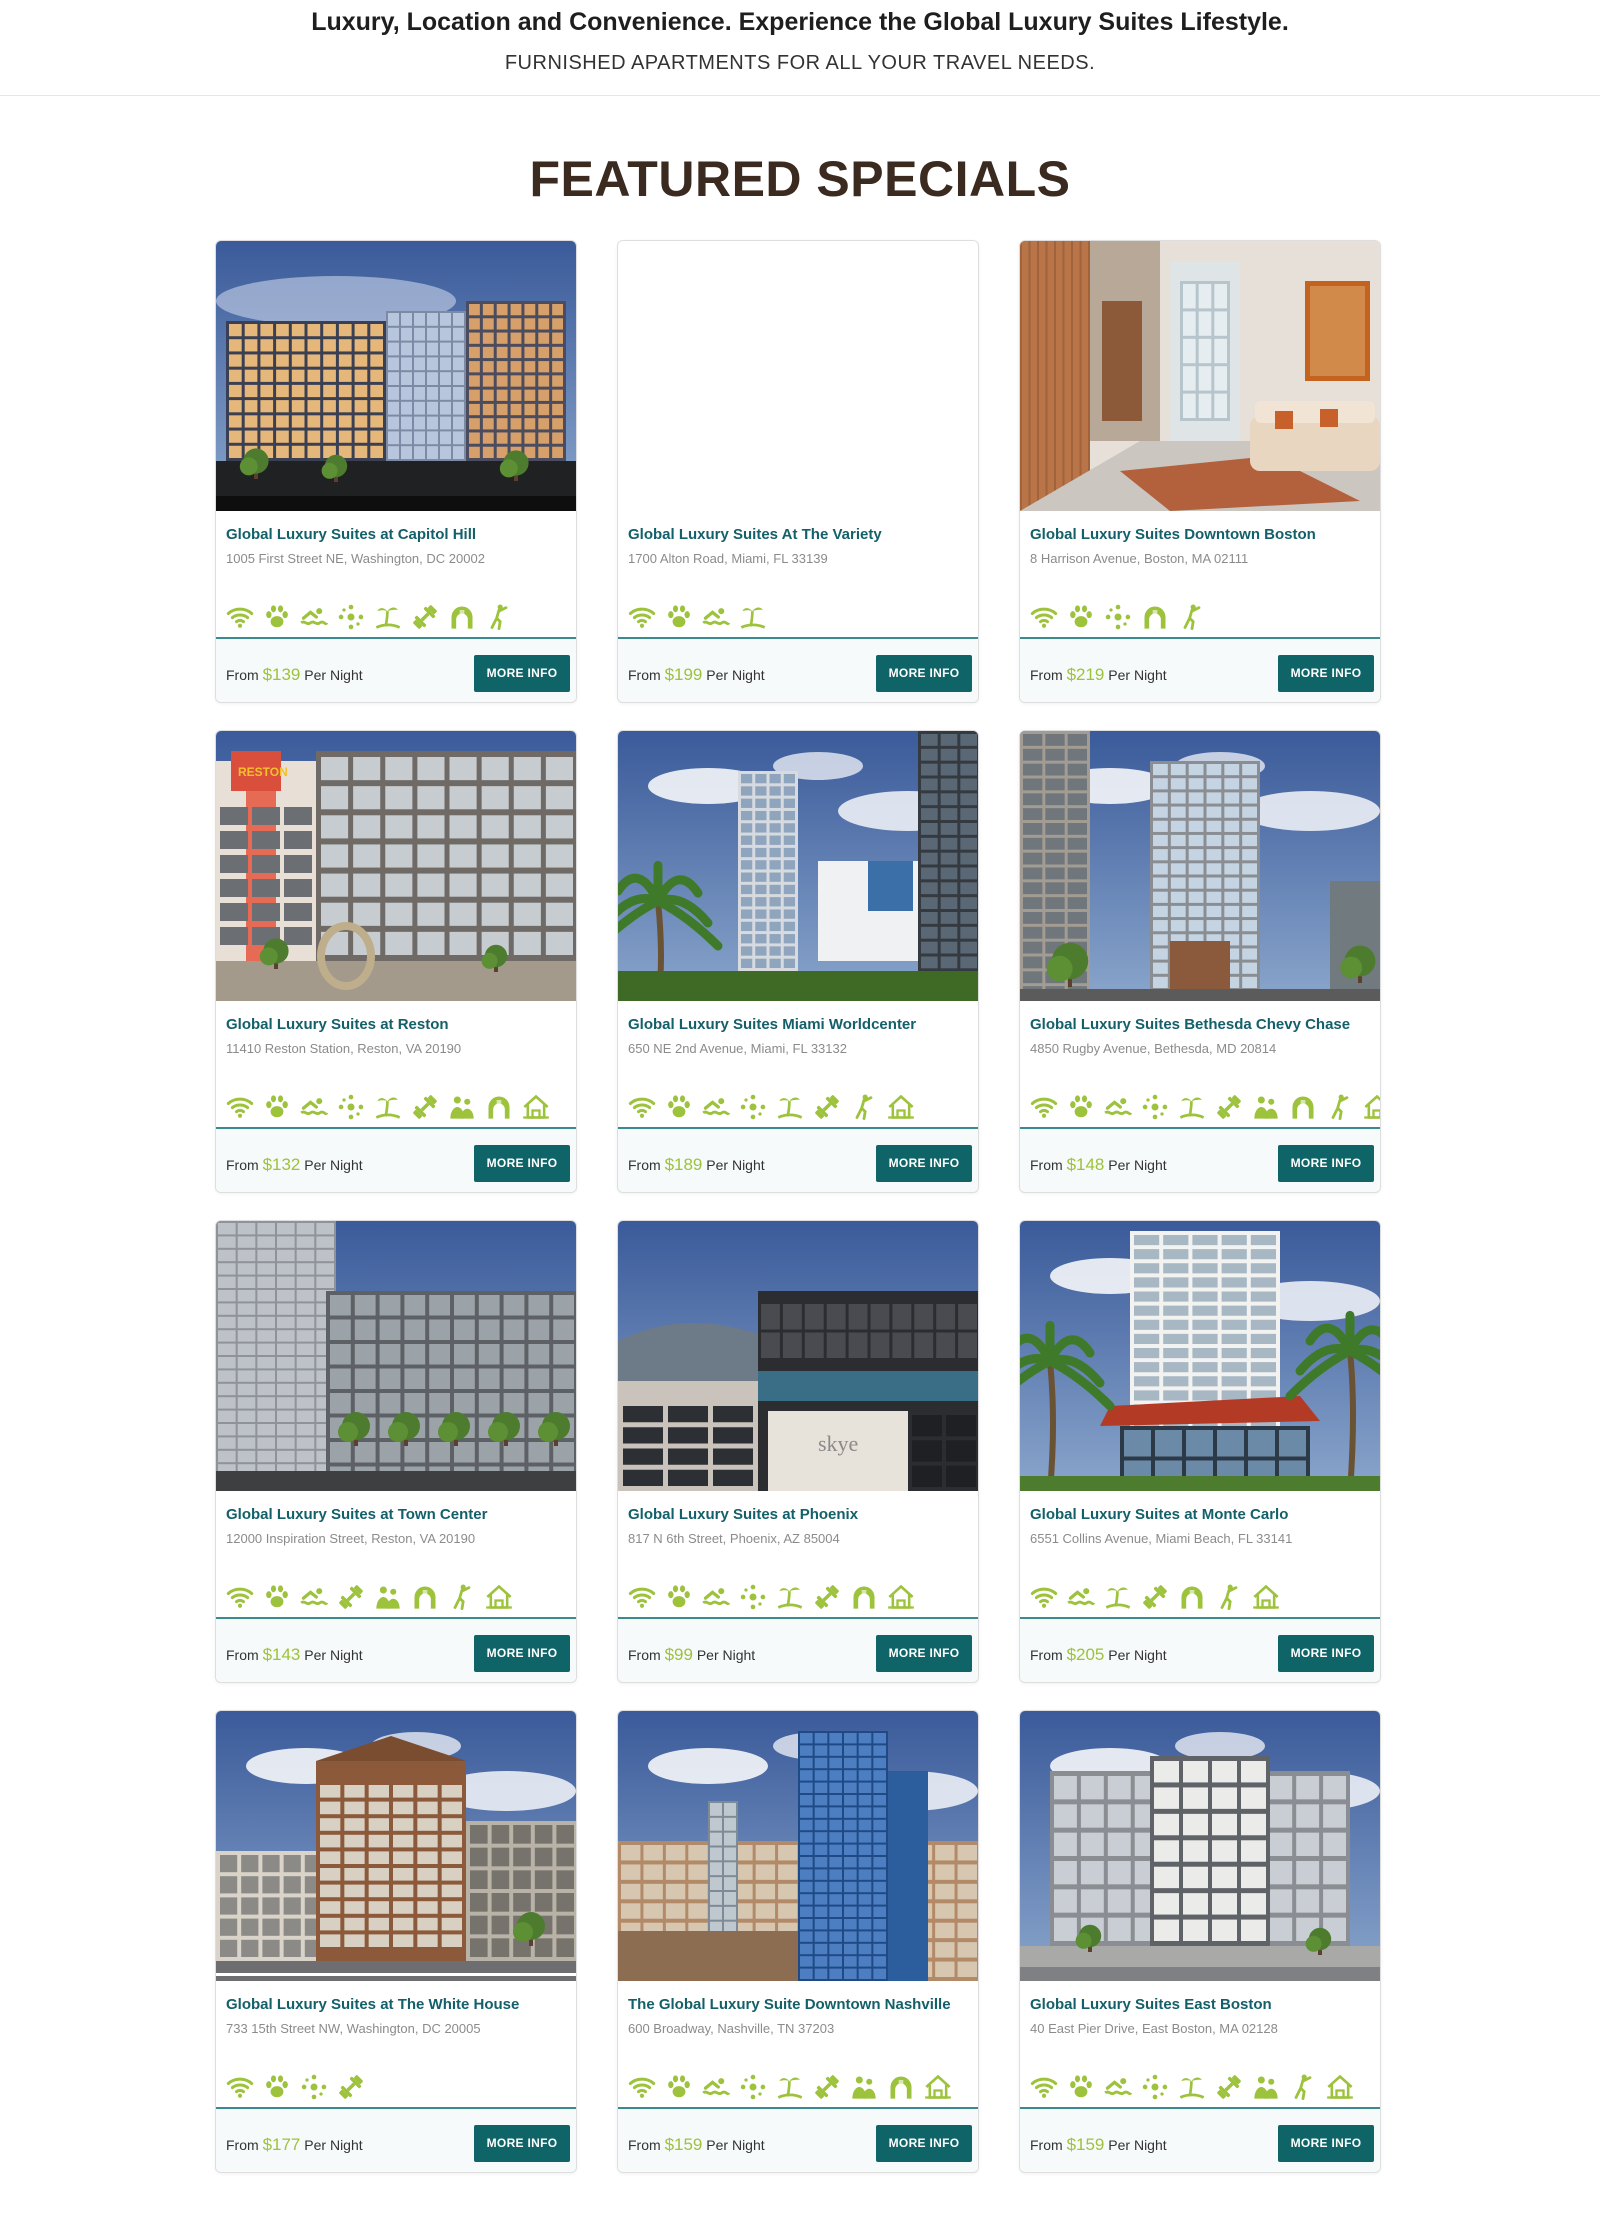 The height and width of the screenshot is (2235, 1600). Describe the element at coordinates (1200, 1514) in the screenshot. I see `property-name: Global Luxury Suites at Monte Carlo` at that location.